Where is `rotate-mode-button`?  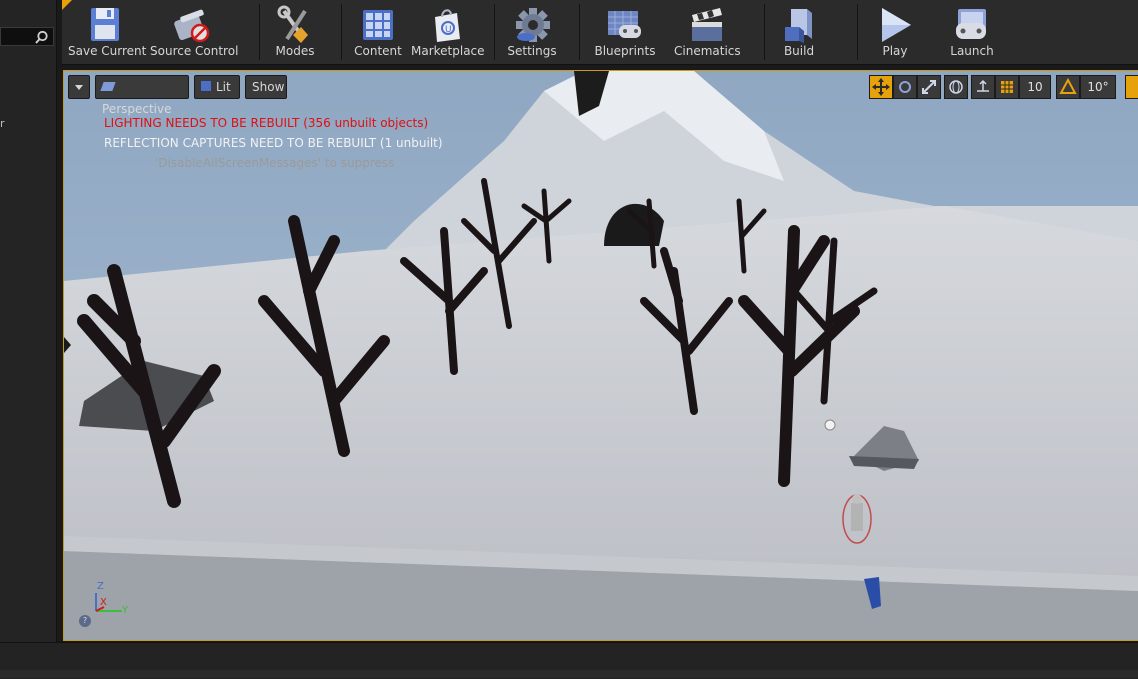
rotate-mode-button is located at coordinates (905, 87).